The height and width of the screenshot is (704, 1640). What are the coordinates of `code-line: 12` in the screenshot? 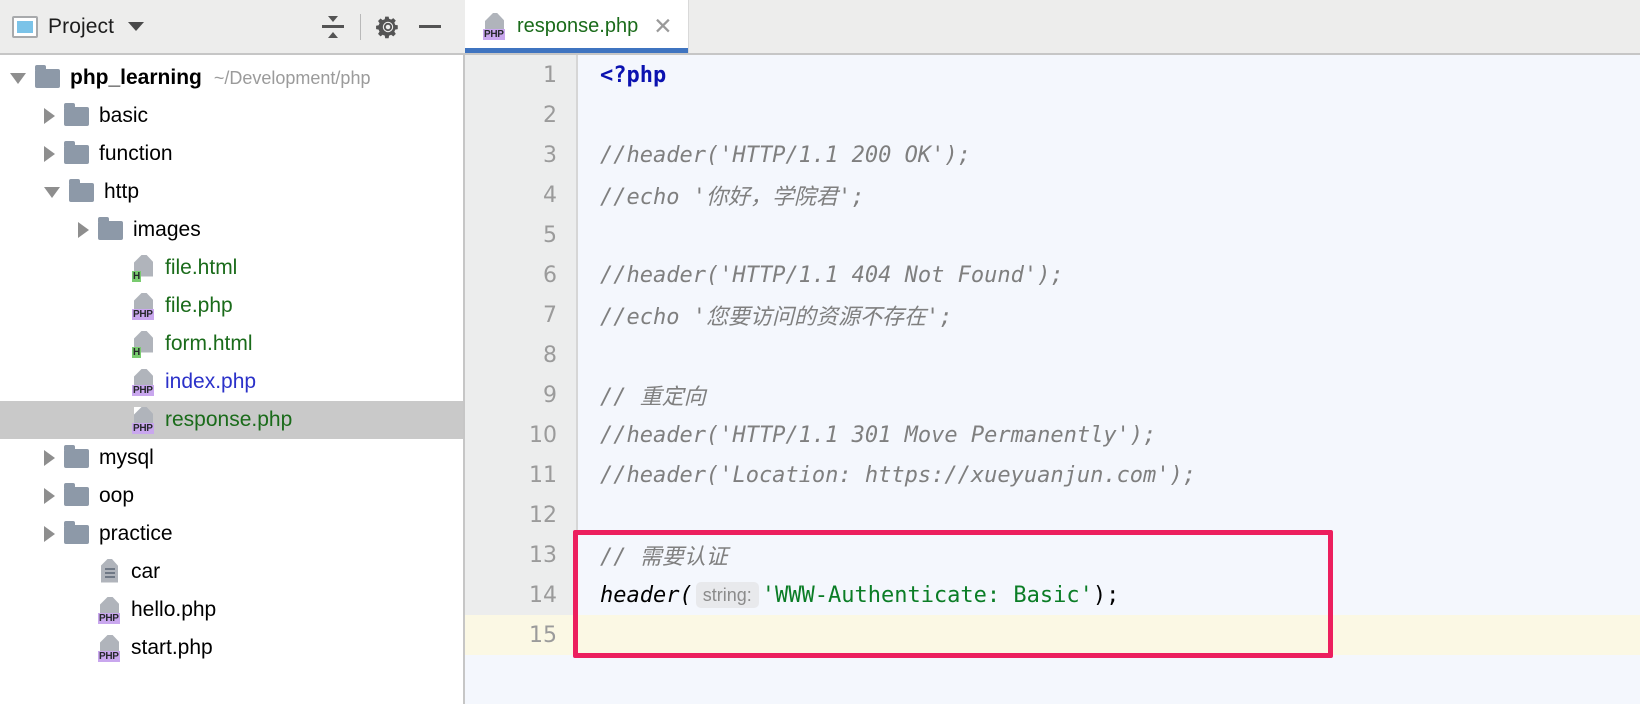 It's located at (1052, 515).